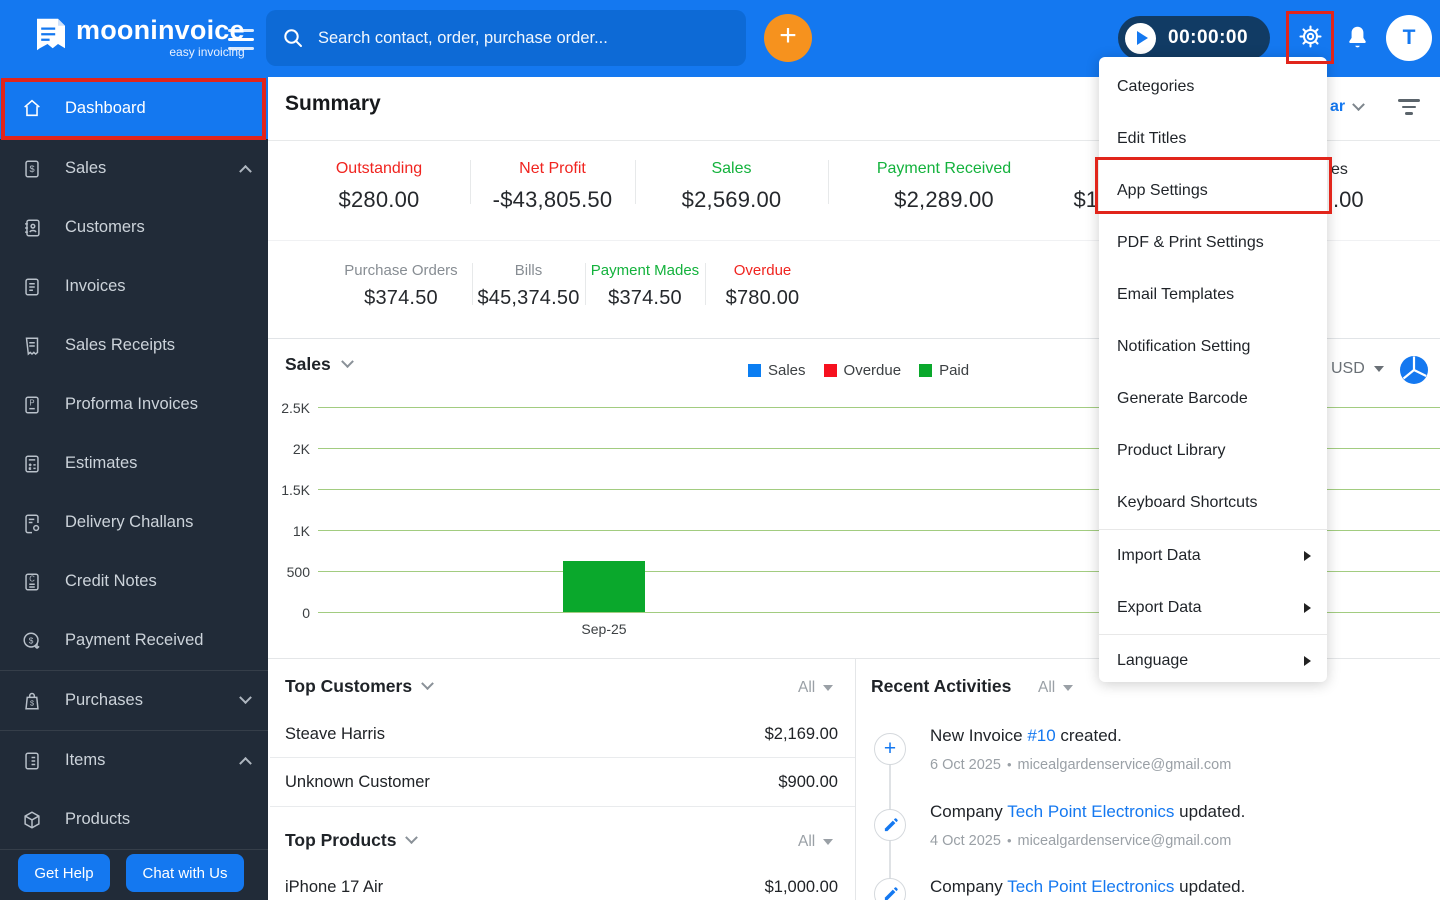  Describe the element at coordinates (890, 889) in the screenshot. I see `activity-pencil-icon` at that location.